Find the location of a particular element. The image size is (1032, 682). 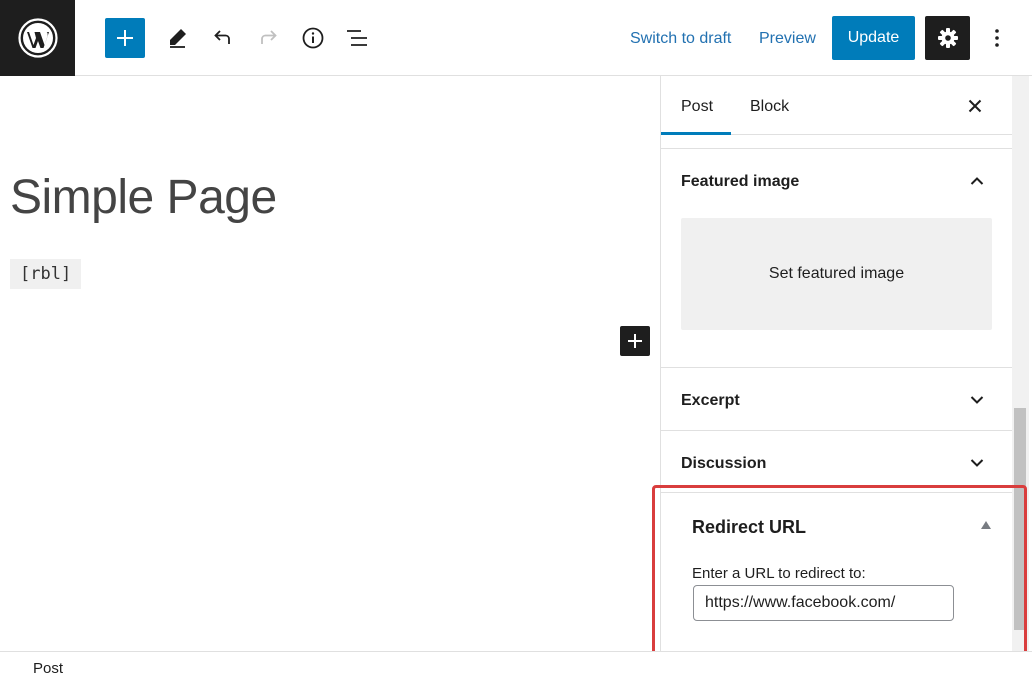

options-button is located at coordinates (997, 38).